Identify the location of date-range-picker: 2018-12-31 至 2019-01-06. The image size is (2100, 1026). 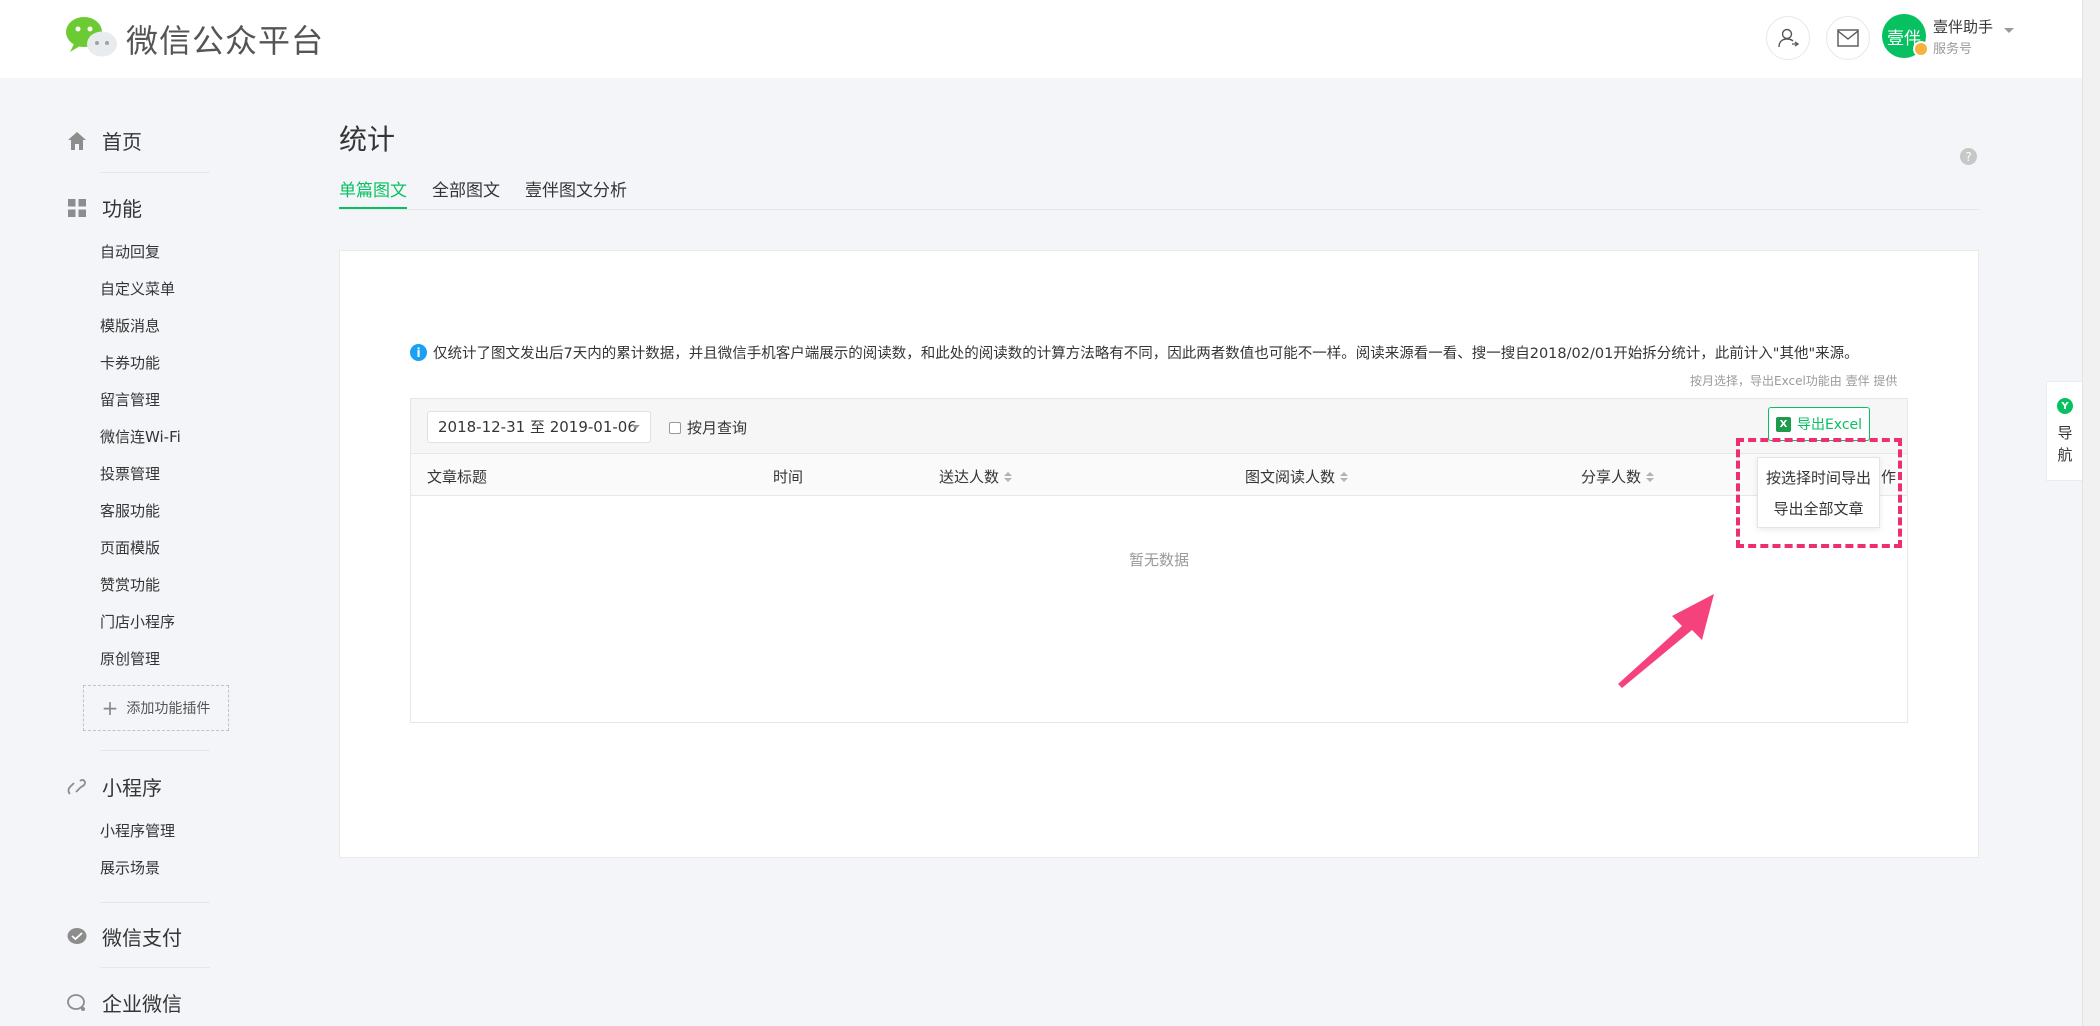
(539, 427).